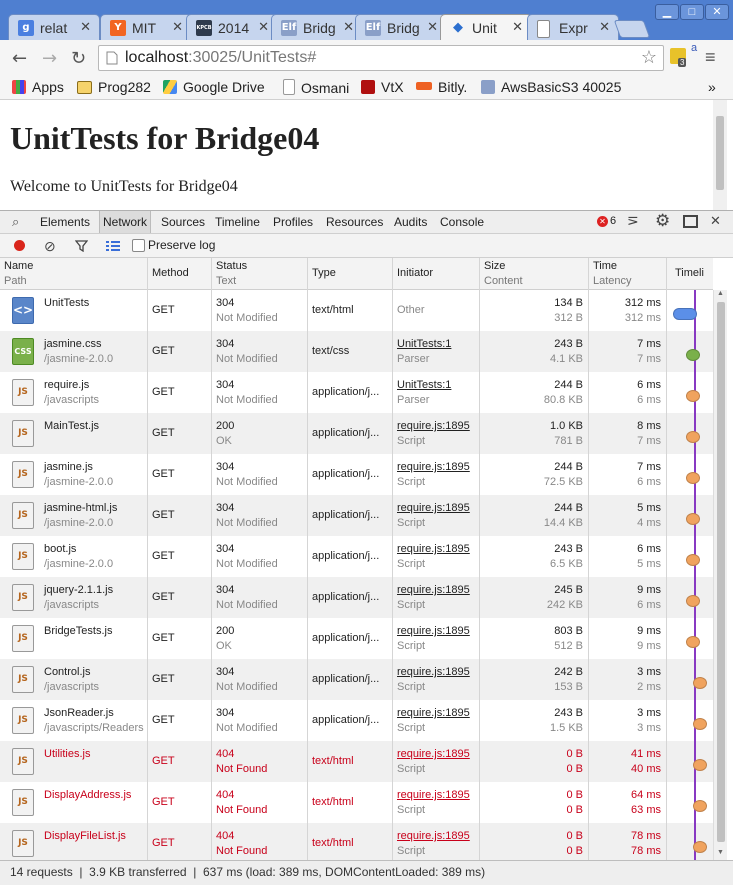  What do you see at coordinates (382, 87) in the screenshot?
I see `bookmark-vtx: VtX` at bounding box center [382, 87].